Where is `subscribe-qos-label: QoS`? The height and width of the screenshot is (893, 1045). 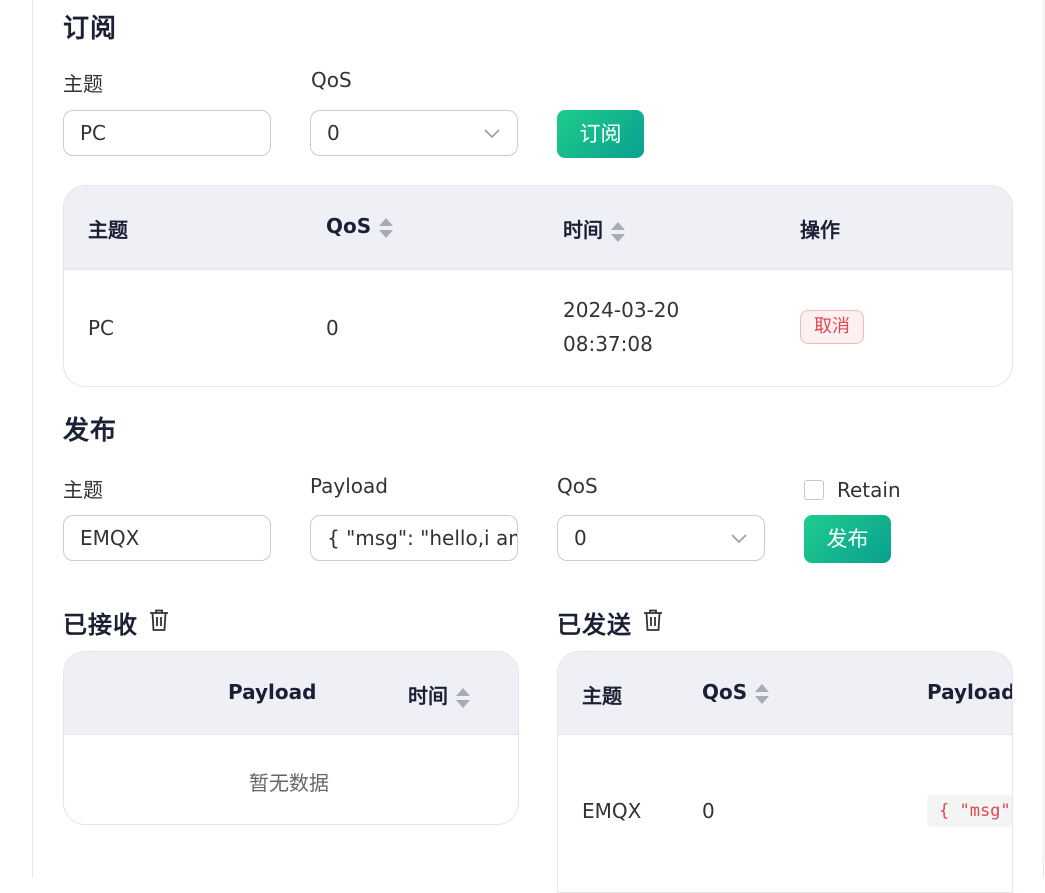
subscribe-qos-label: QoS is located at coordinates (331, 80).